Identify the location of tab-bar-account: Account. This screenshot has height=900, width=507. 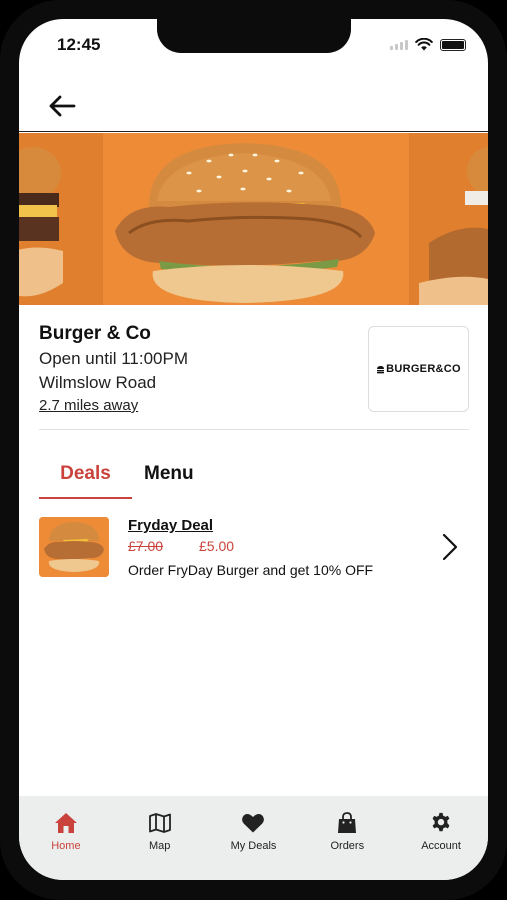
(441, 838).